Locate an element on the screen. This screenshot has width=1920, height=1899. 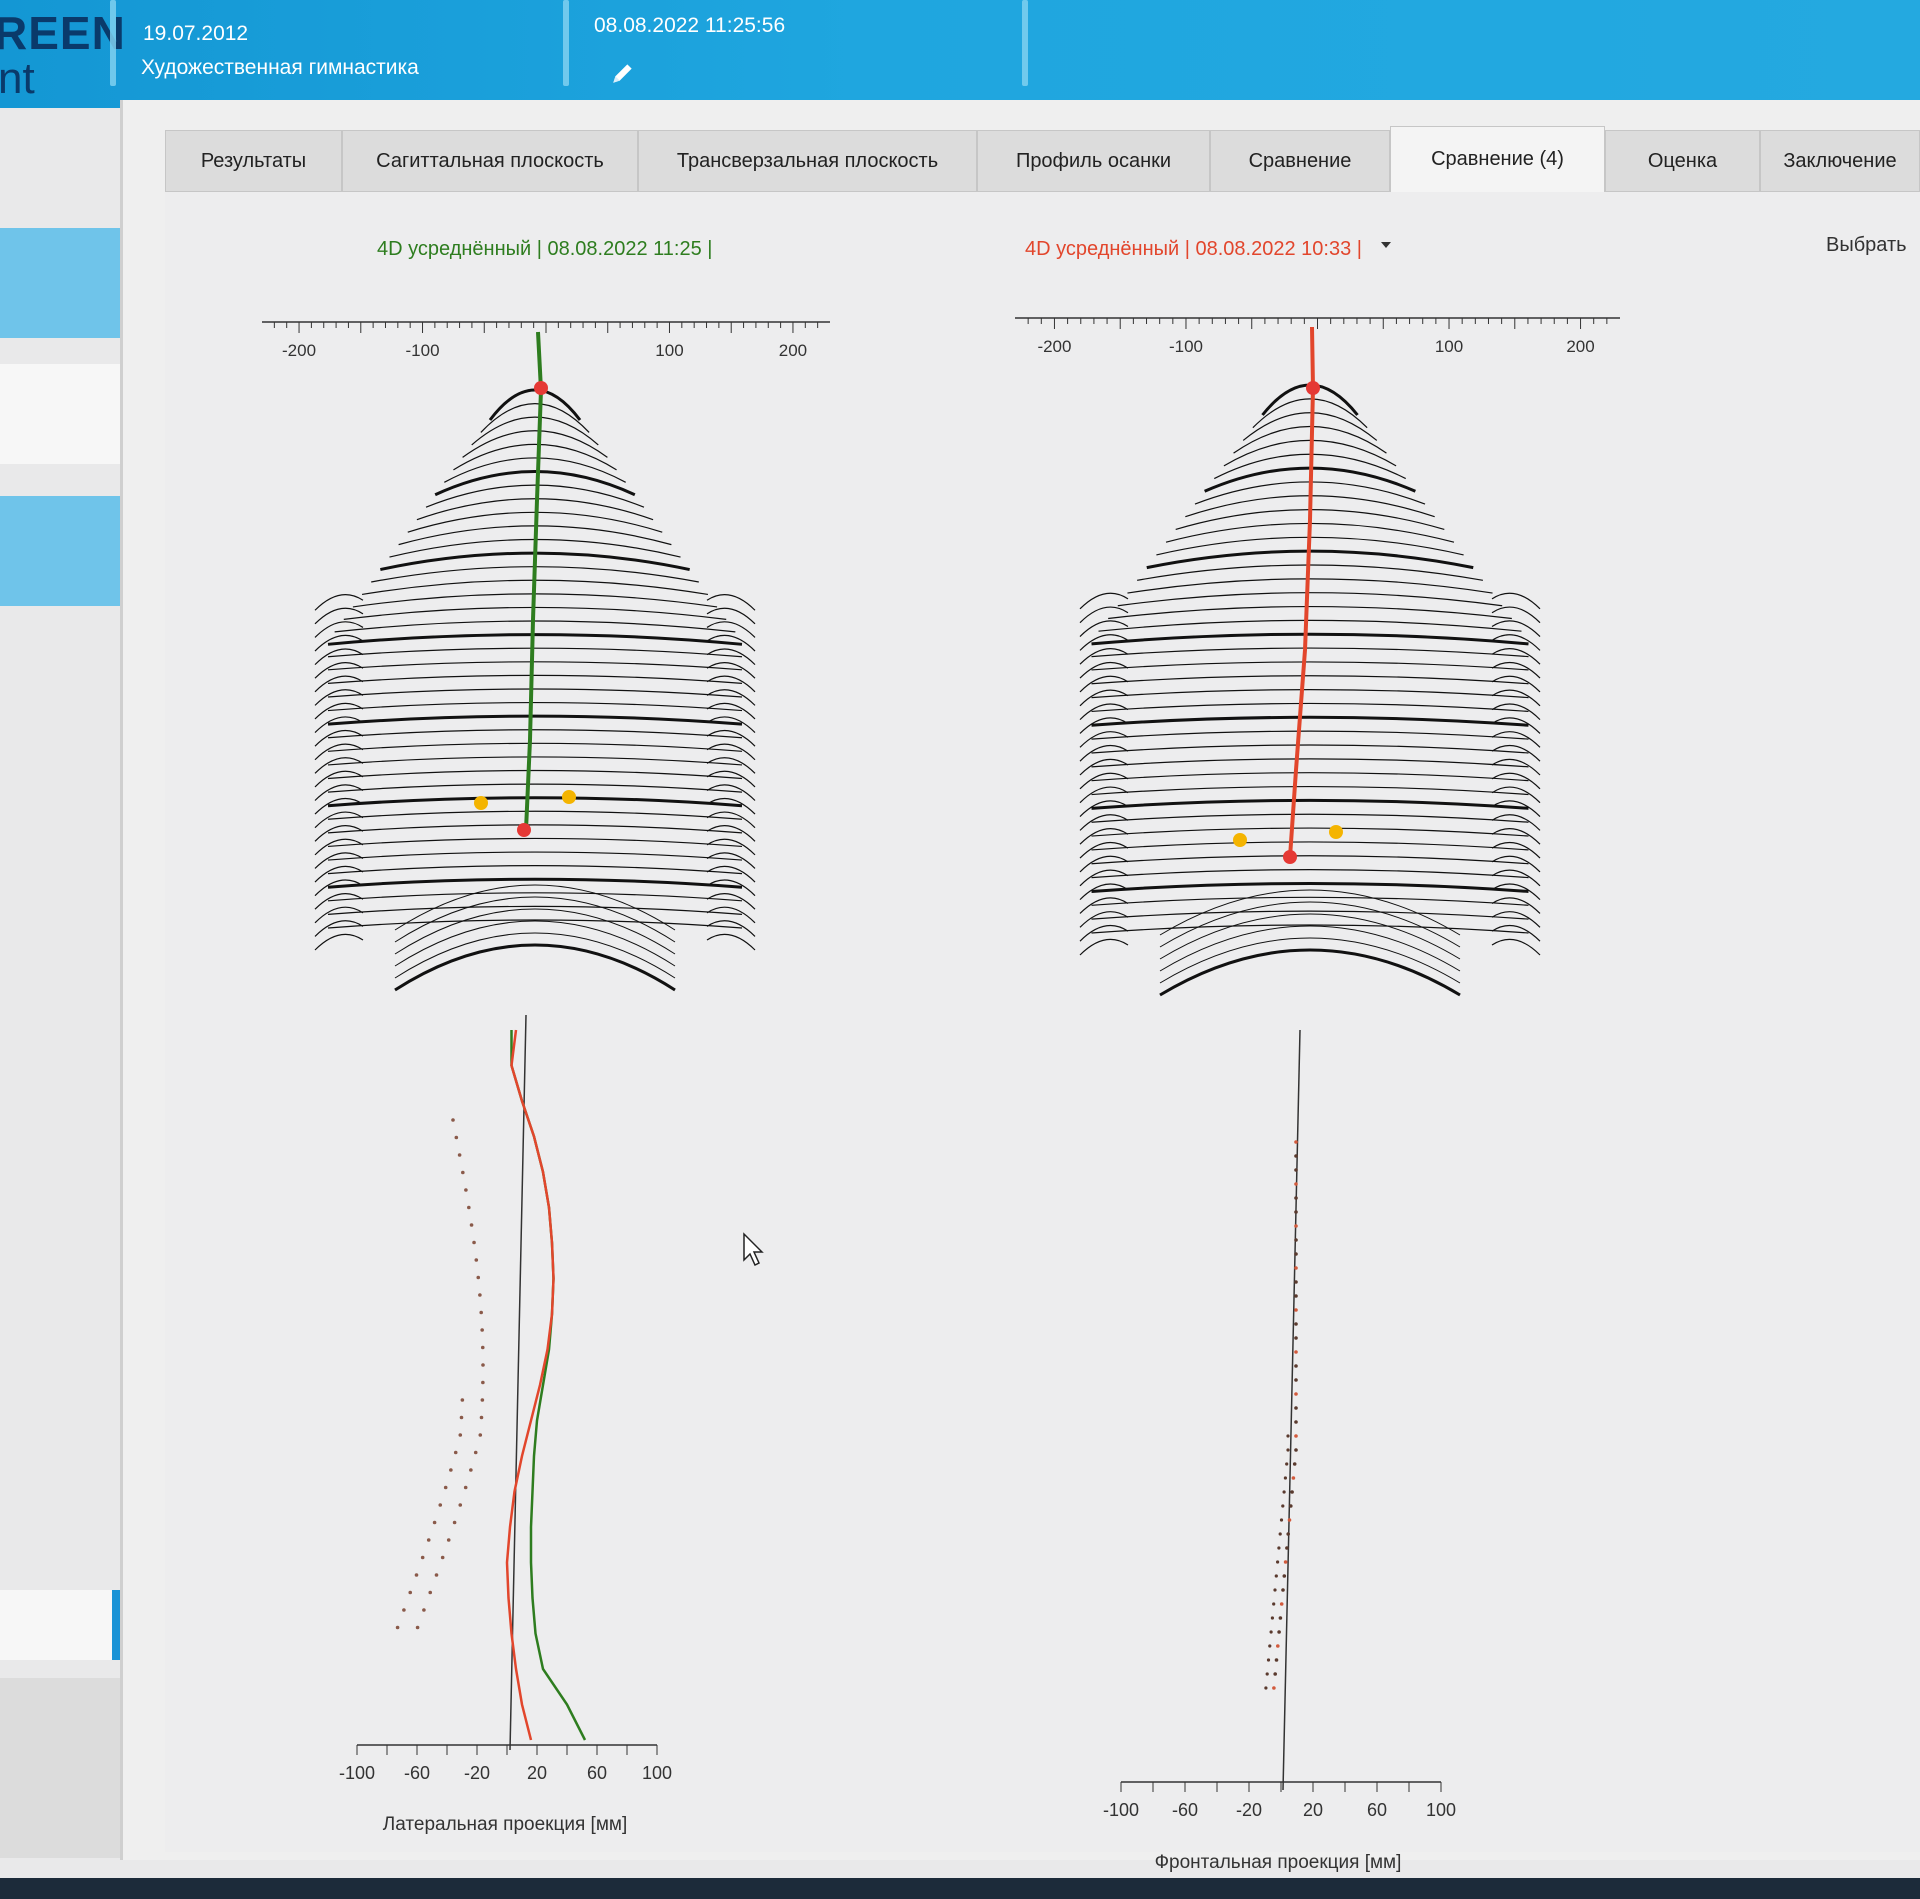
x-axis-label: Латеральная проекция [мм] is located at coordinates (505, 1824).